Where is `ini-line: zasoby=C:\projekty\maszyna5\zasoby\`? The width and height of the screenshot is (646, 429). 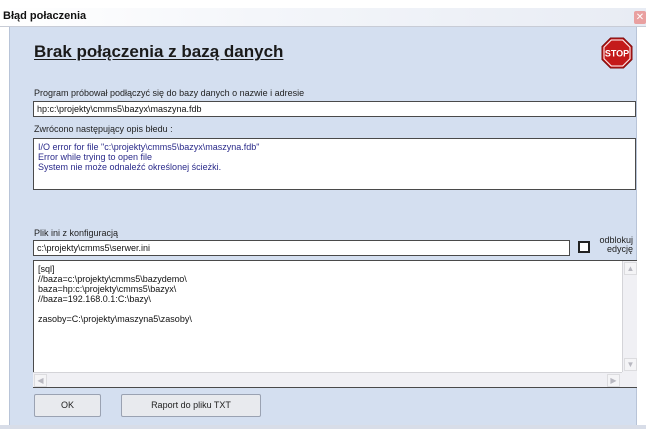
ini-line: zasoby=C:\projekty\maszyna5\zasoby\ is located at coordinates (115, 319).